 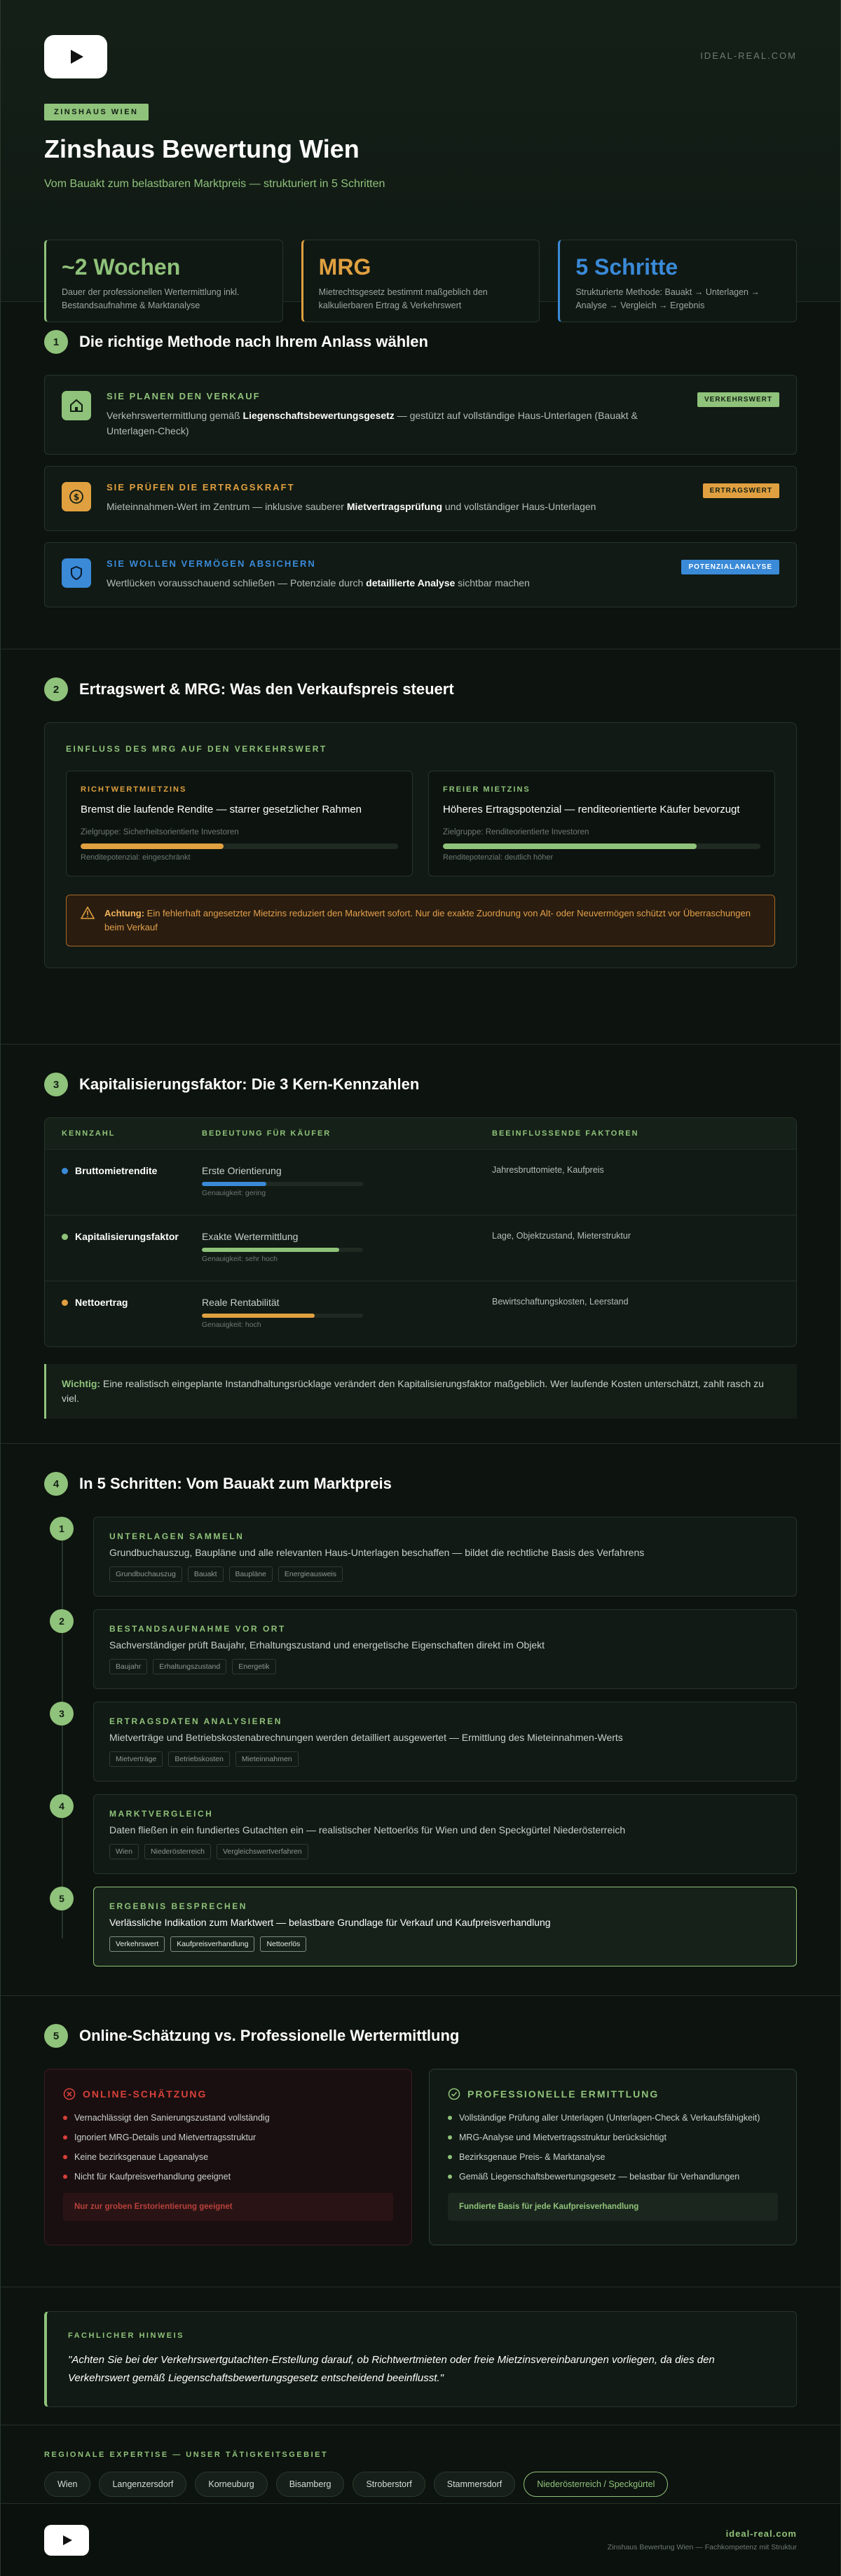 I want to click on chip: Energieausweis, so click(x=310, y=1574).